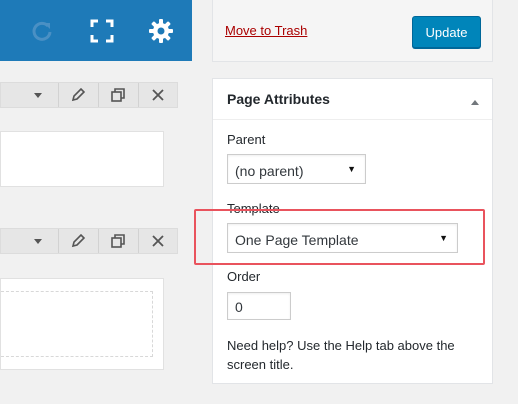 The width and height of the screenshot is (518, 404). I want to click on fullscreen-icon, so click(102, 31).